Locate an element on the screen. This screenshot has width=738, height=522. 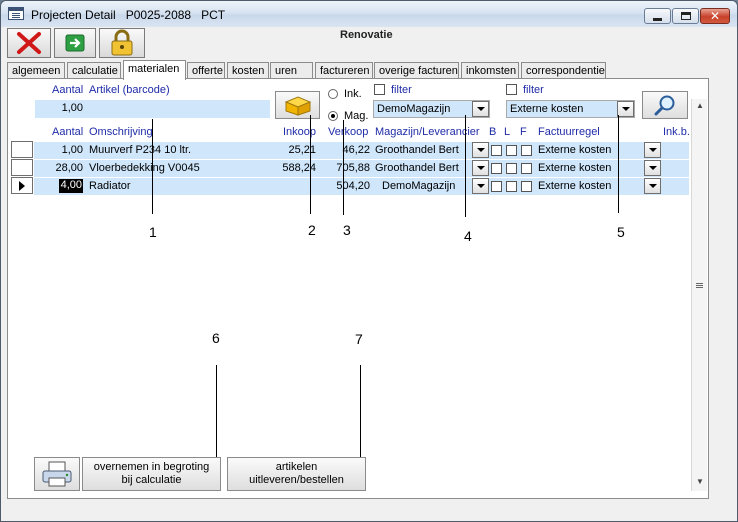
tab-uren: uren is located at coordinates (291, 70).